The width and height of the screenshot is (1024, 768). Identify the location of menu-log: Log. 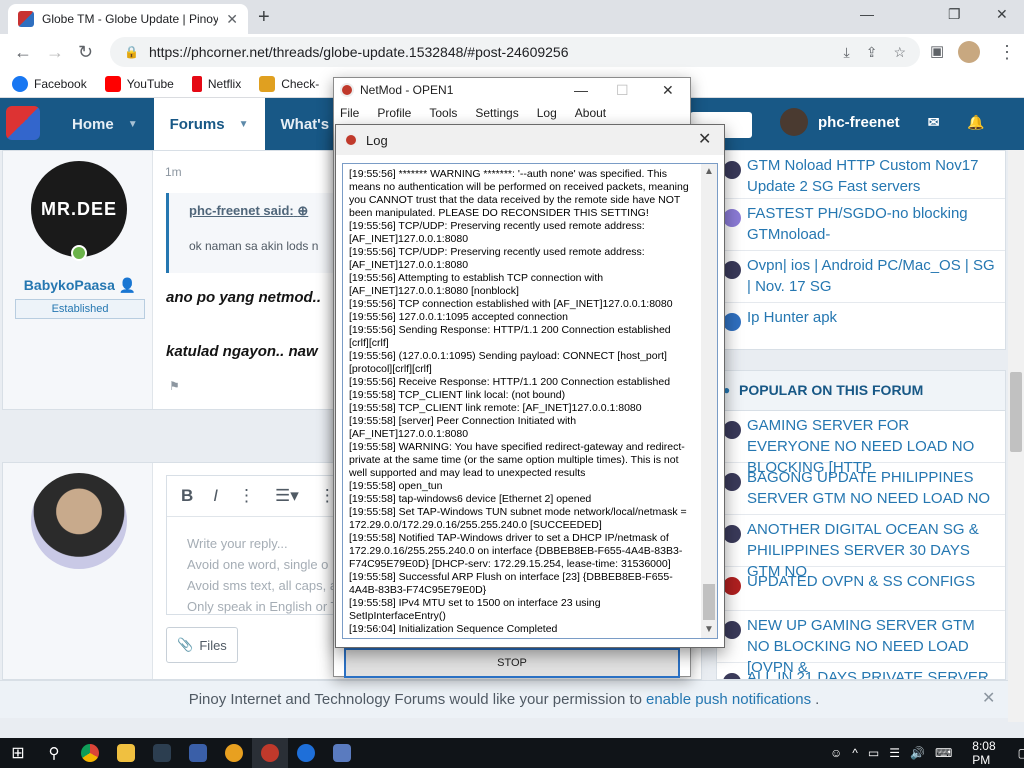
(547, 113).